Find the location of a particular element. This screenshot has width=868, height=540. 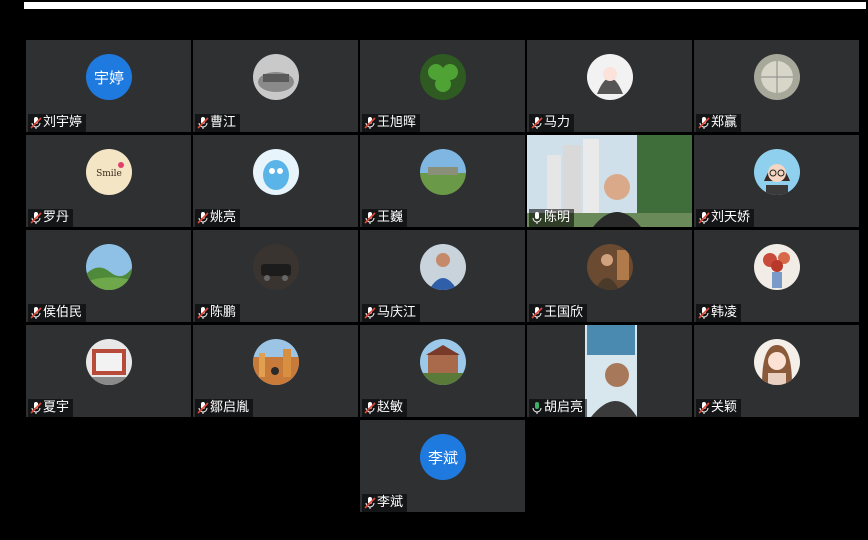

participant-tile: 夏宇 is located at coordinates (108, 371).